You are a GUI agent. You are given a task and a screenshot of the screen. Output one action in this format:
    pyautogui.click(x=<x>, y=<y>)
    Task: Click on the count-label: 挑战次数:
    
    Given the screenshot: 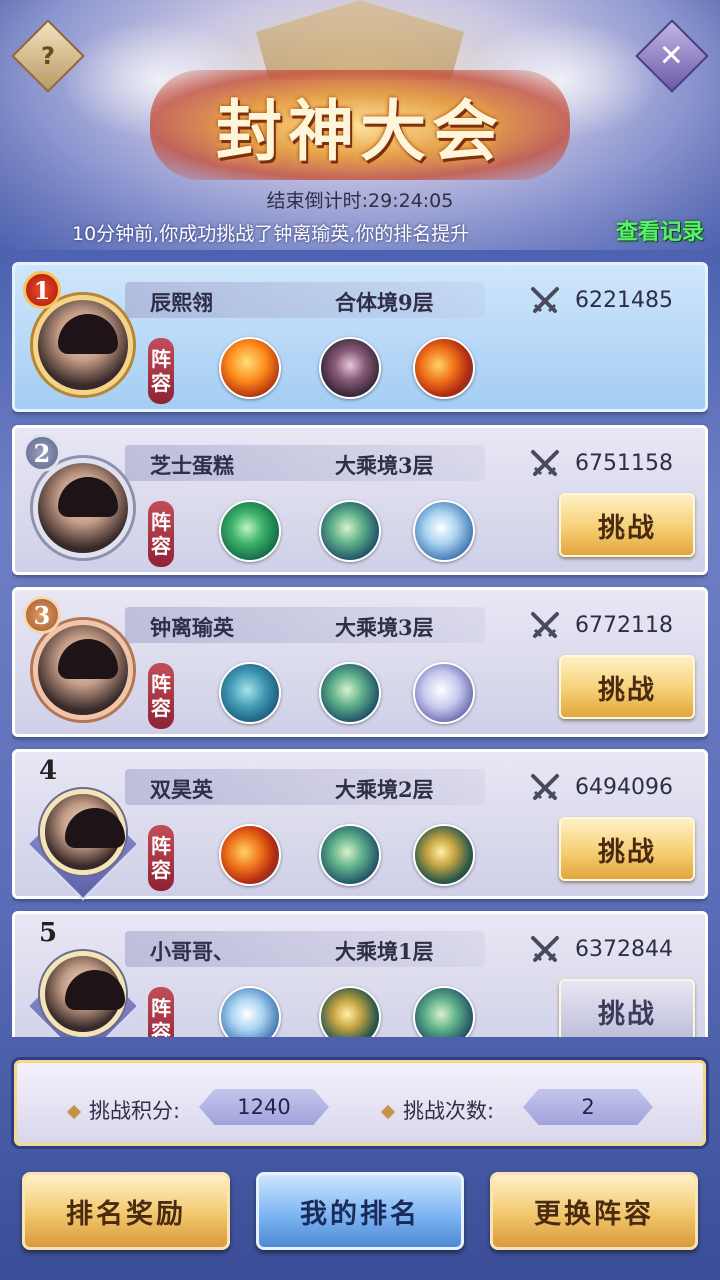 What is the action you would take?
    pyautogui.click(x=437, y=1110)
    